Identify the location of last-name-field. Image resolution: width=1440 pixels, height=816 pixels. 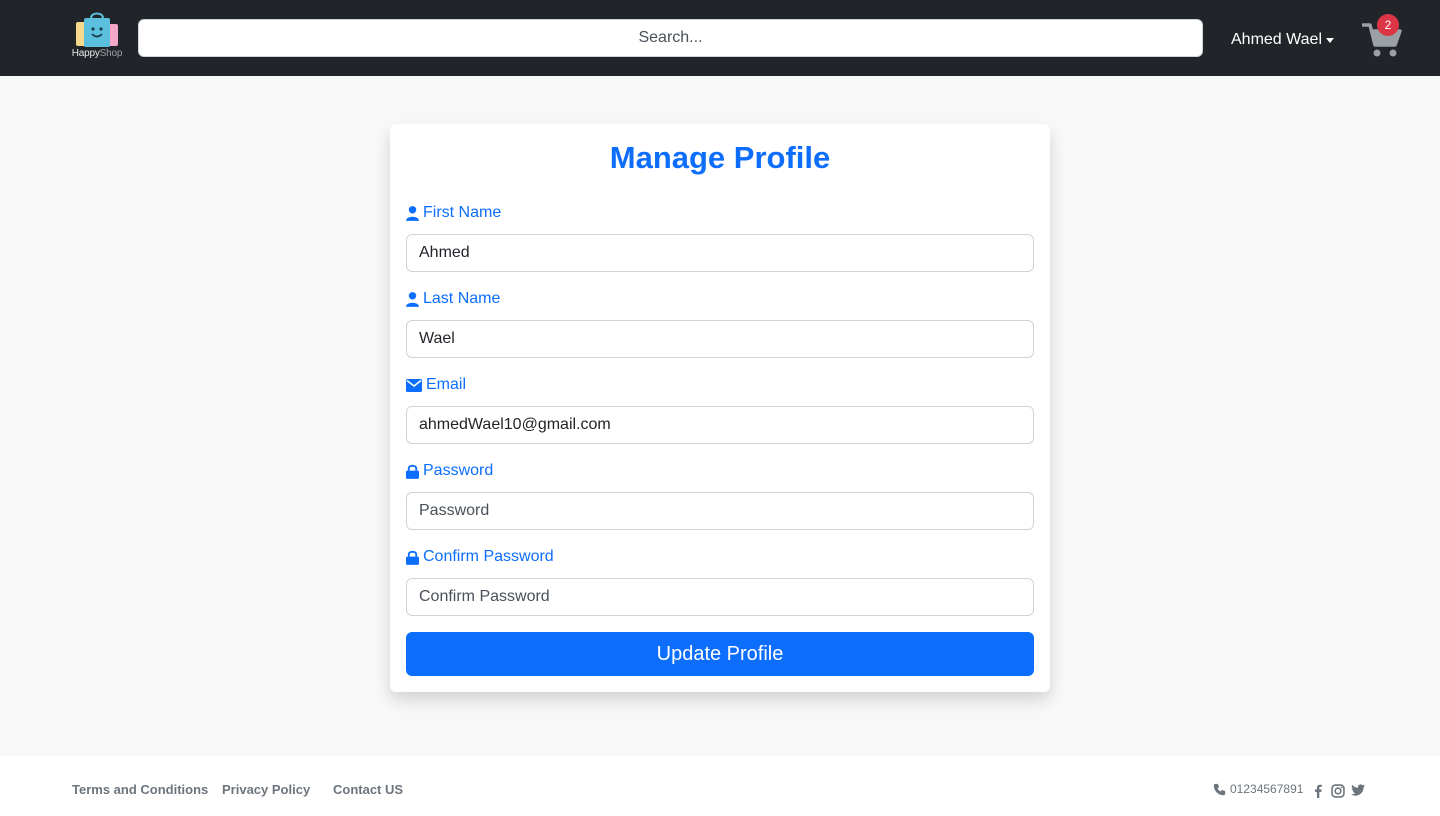
(720, 339).